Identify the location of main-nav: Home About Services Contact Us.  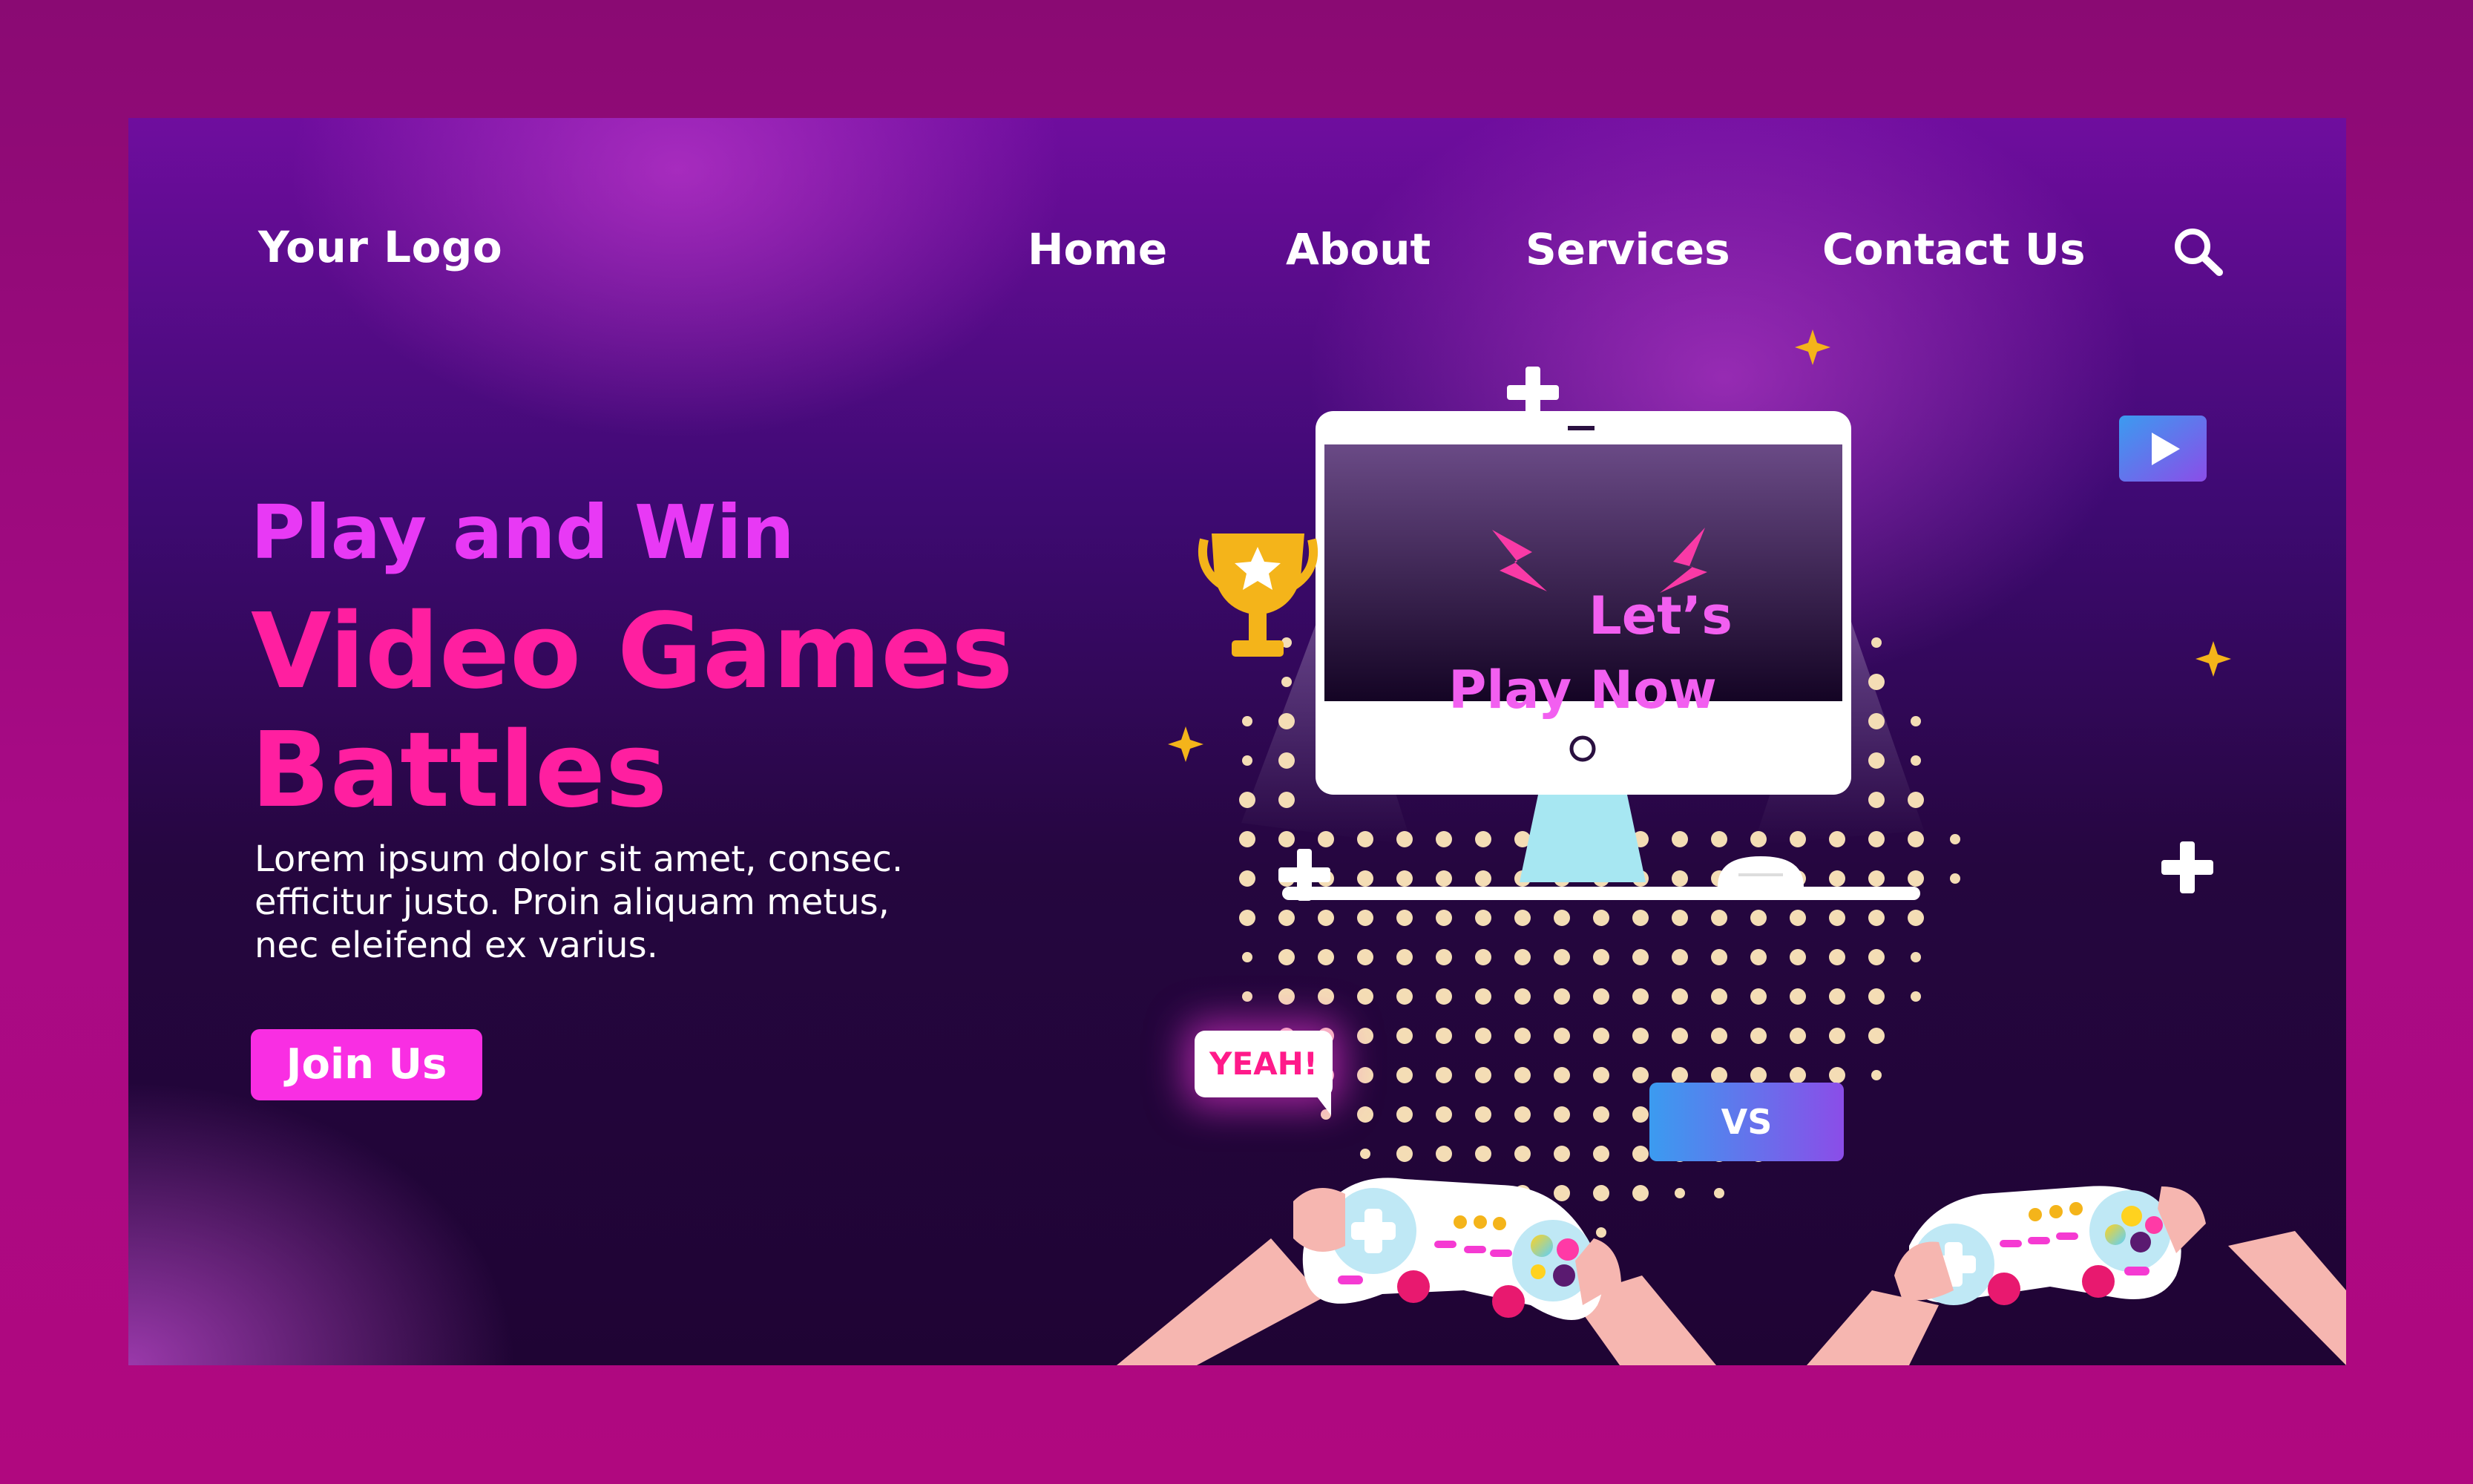
(1237, 253).